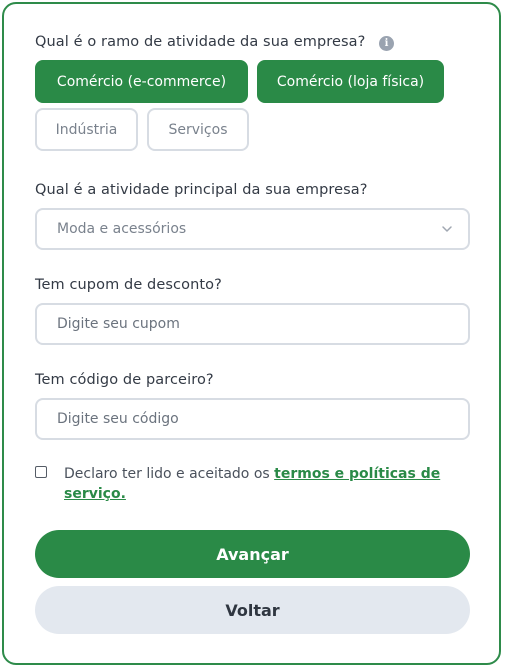 The height and width of the screenshot is (671, 507). Describe the element at coordinates (122, 229) in the screenshot. I see `activity-select-value: Moda e acessórios` at that location.